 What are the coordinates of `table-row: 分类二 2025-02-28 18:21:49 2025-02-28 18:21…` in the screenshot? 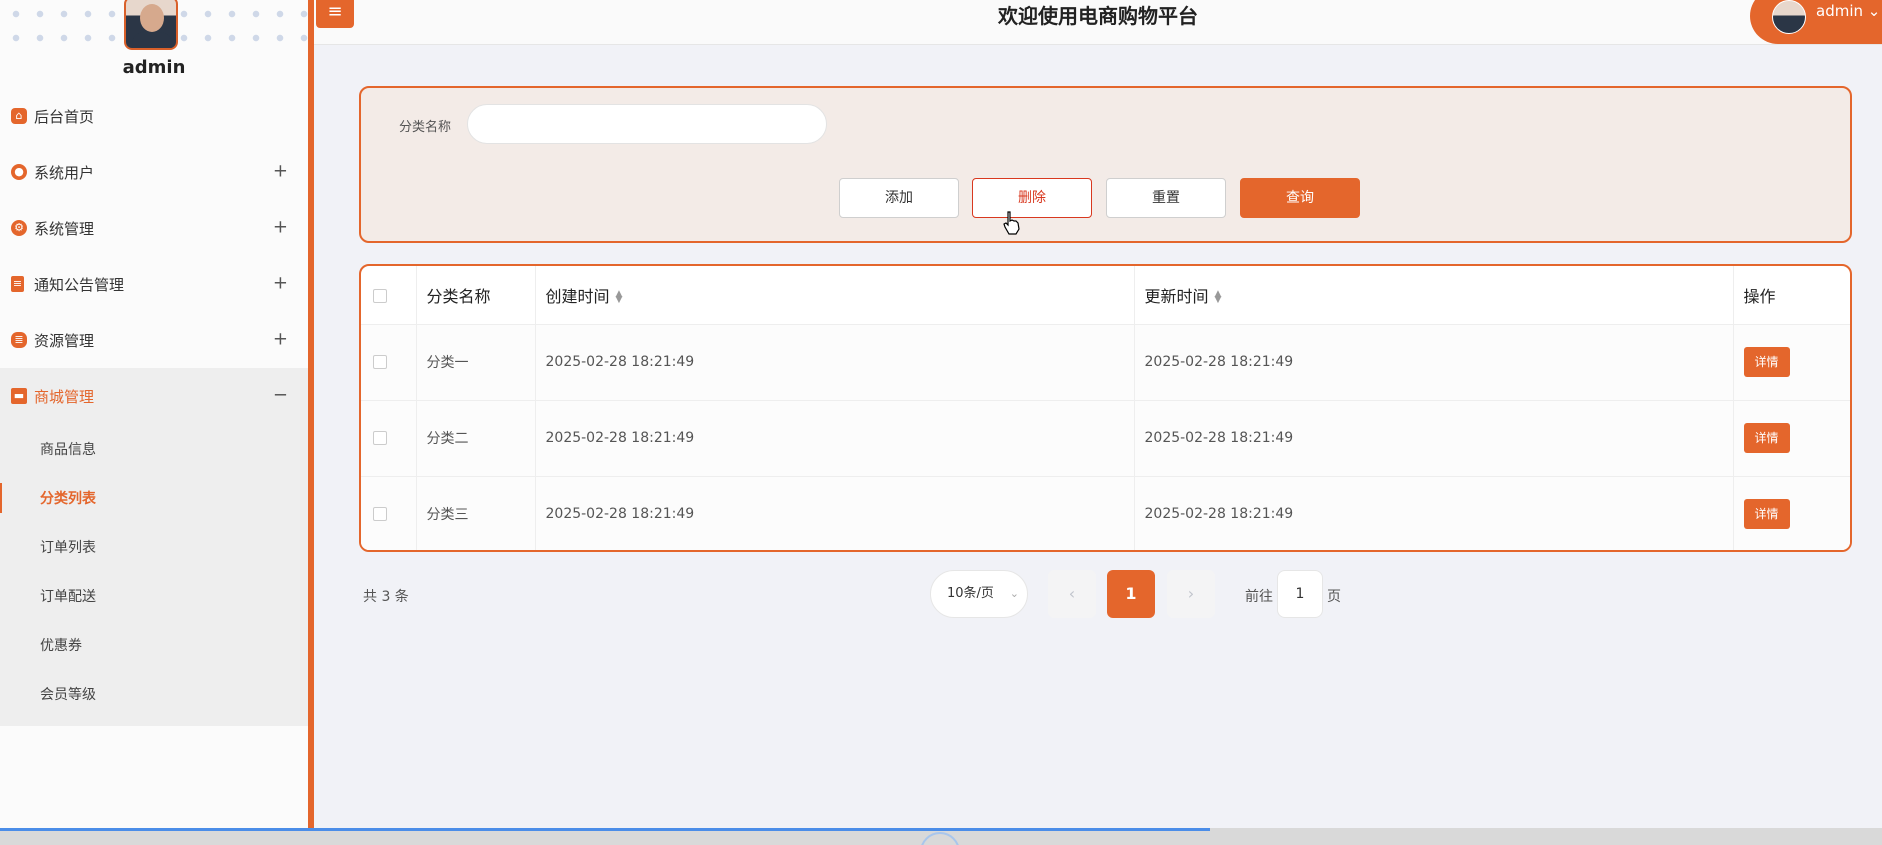 It's located at (1105, 438).